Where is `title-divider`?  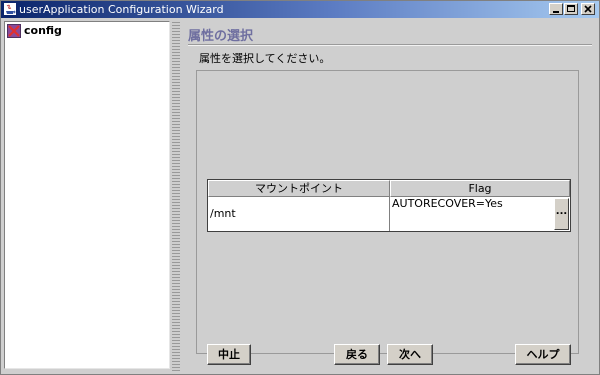 title-divider is located at coordinates (390, 45).